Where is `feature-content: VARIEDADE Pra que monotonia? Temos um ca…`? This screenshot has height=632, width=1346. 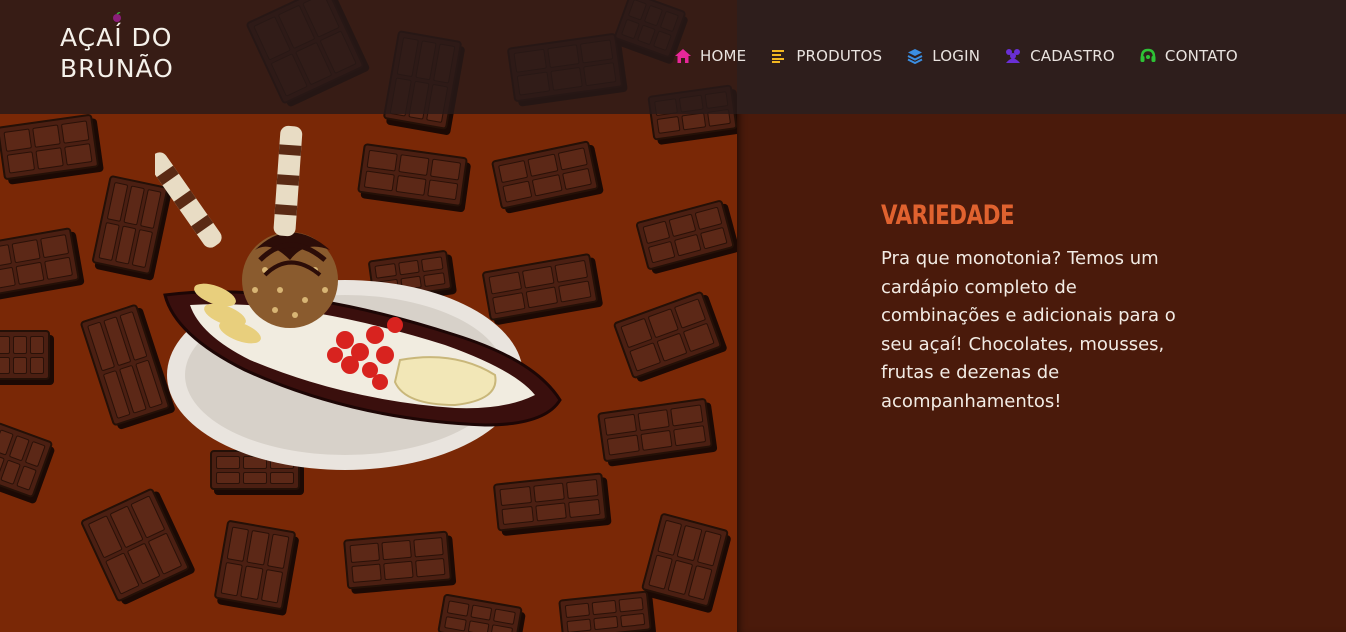 feature-content: VARIEDADE Pra que monotonia? Temos um ca… is located at coordinates (1036, 308).